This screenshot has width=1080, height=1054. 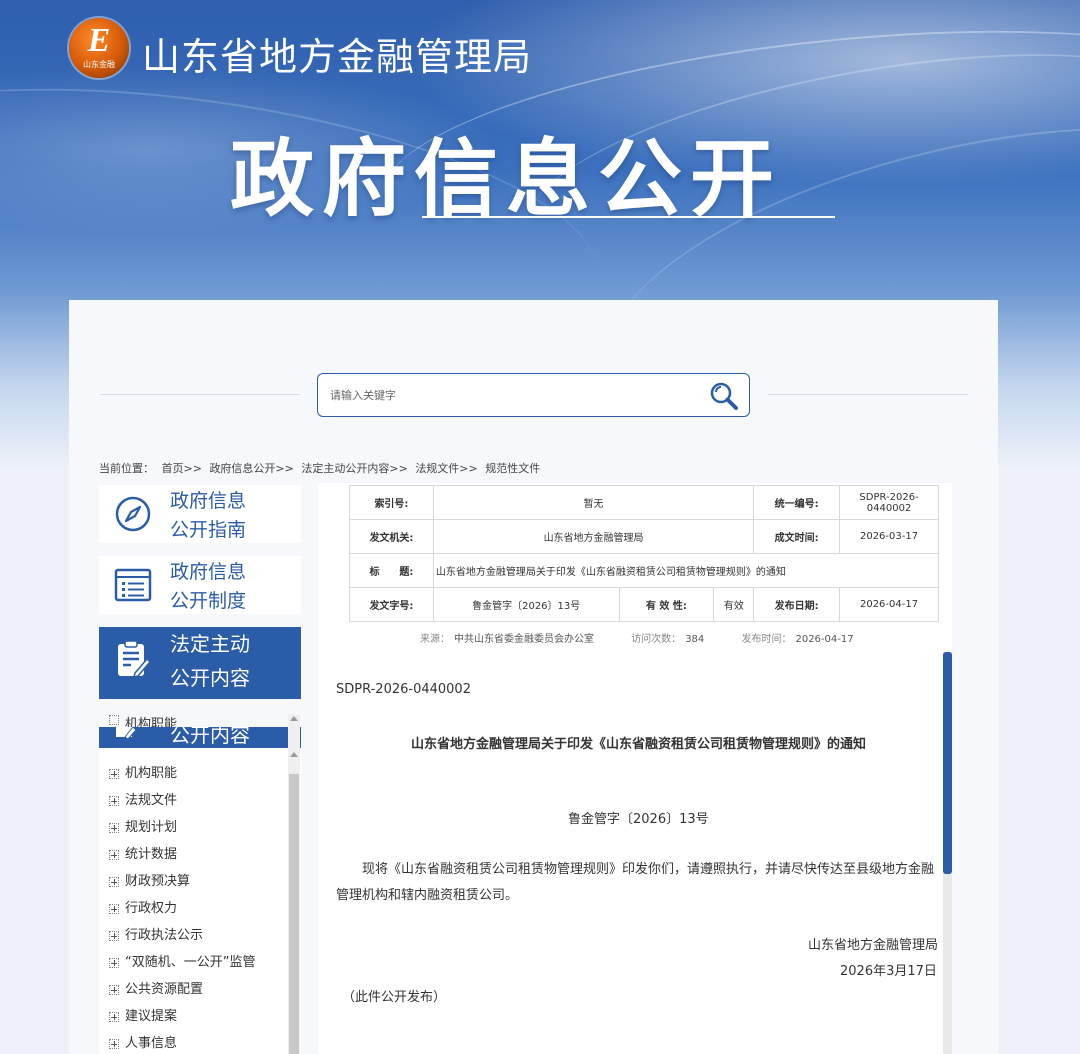 I want to click on sidebar-scrollbar, so click(x=294, y=884).